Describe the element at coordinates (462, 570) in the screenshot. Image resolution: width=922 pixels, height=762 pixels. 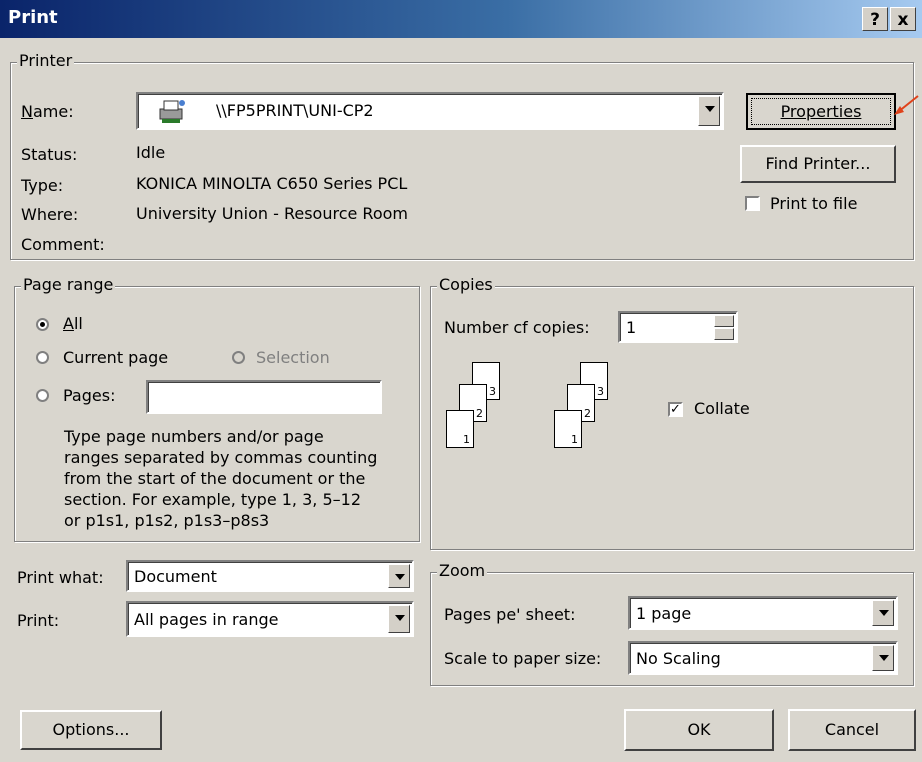
I see `zoom-group-label: Zoom` at that location.